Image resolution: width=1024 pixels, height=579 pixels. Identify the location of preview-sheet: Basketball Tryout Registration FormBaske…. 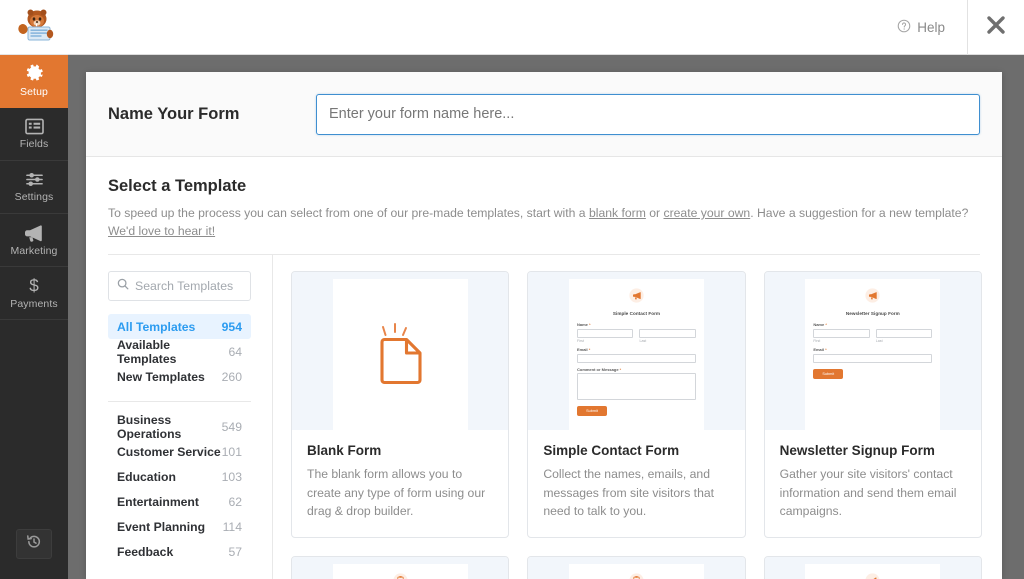
(873, 571).